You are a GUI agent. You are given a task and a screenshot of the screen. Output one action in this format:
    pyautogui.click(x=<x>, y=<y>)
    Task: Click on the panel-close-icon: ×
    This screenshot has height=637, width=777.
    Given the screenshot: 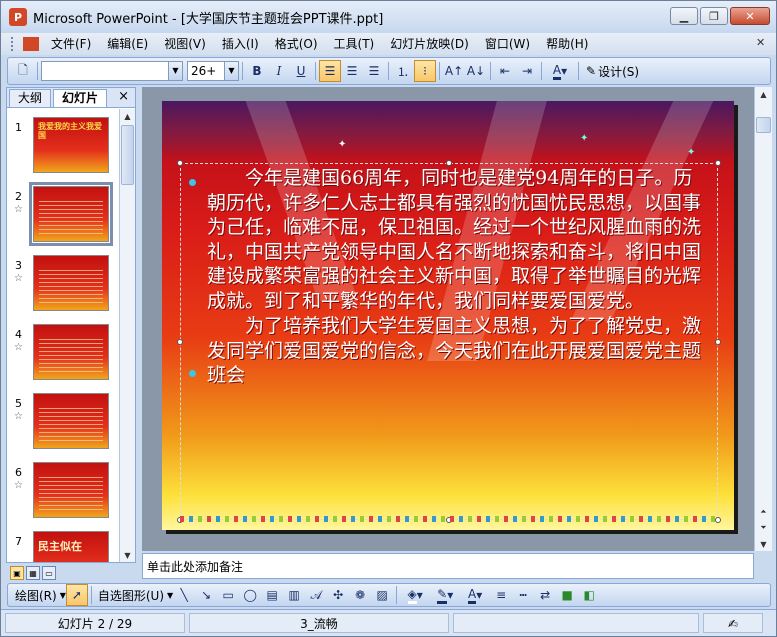 What is the action you would take?
    pyautogui.click(x=123, y=96)
    